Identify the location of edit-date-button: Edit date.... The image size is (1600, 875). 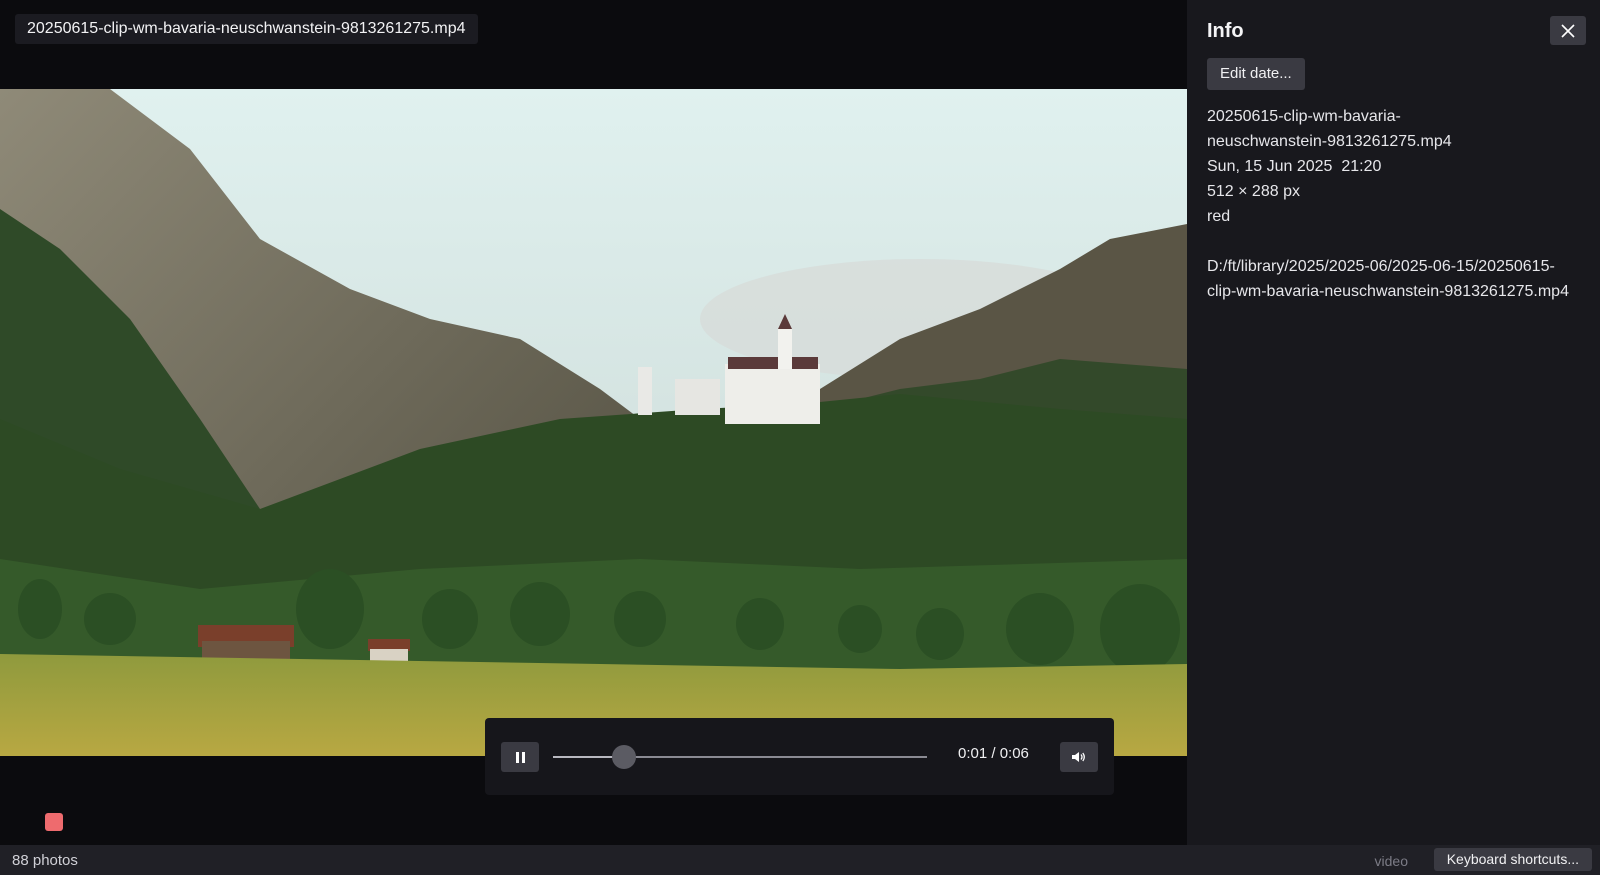
(1256, 74).